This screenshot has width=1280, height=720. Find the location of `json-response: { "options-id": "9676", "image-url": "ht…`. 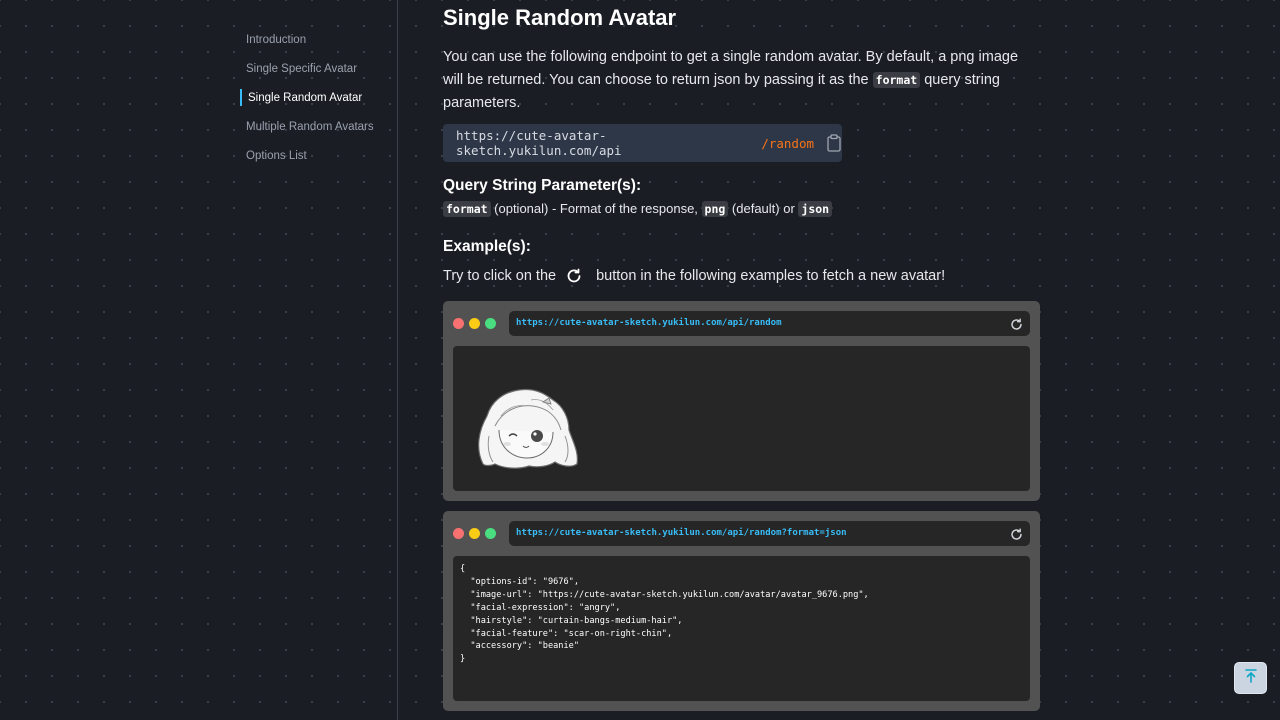

json-response: { "options-id": "9676", "image-url": "ht… is located at coordinates (664, 614).